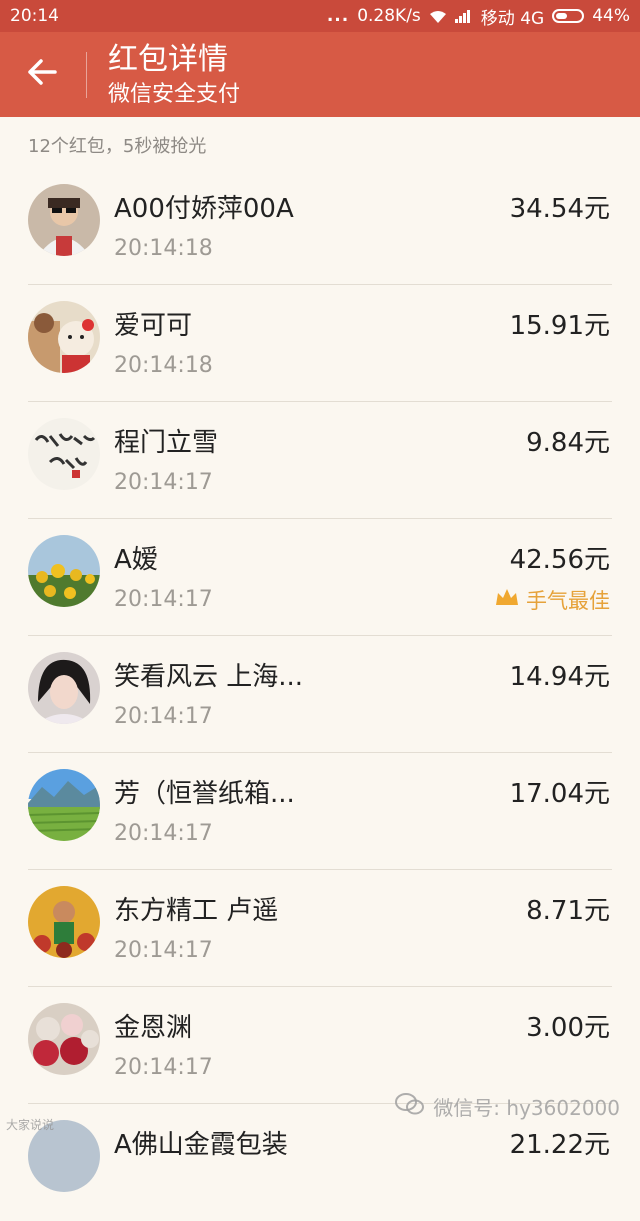 The width and height of the screenshot is (640, 1221). What do you see at coordinates (559, 794) in the screenshot?
I see `amount: 17.04元` at bounding box center [559, 794].